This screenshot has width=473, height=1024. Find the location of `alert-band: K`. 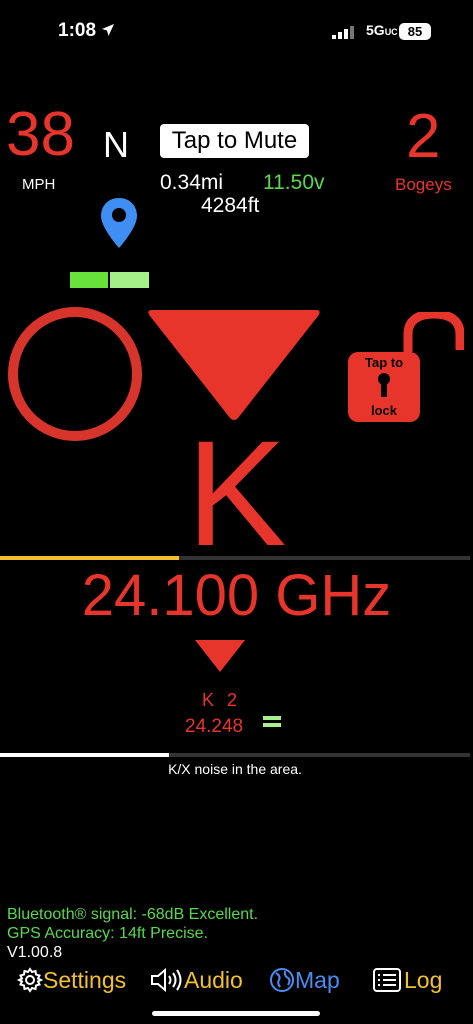

alert-band: K is located at coordinates (236, 493).